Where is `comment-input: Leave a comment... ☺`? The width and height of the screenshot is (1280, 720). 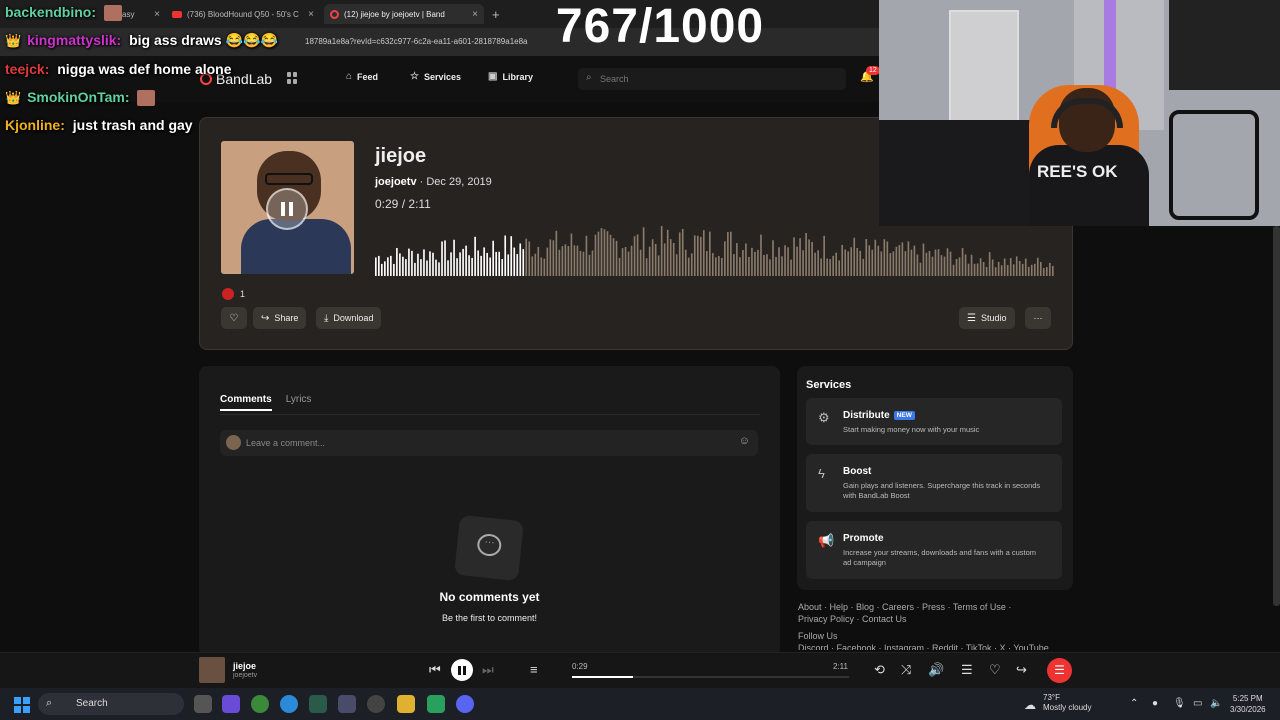
comment-input: Leave a comment... ☺ is located at coordinates (489, 443).